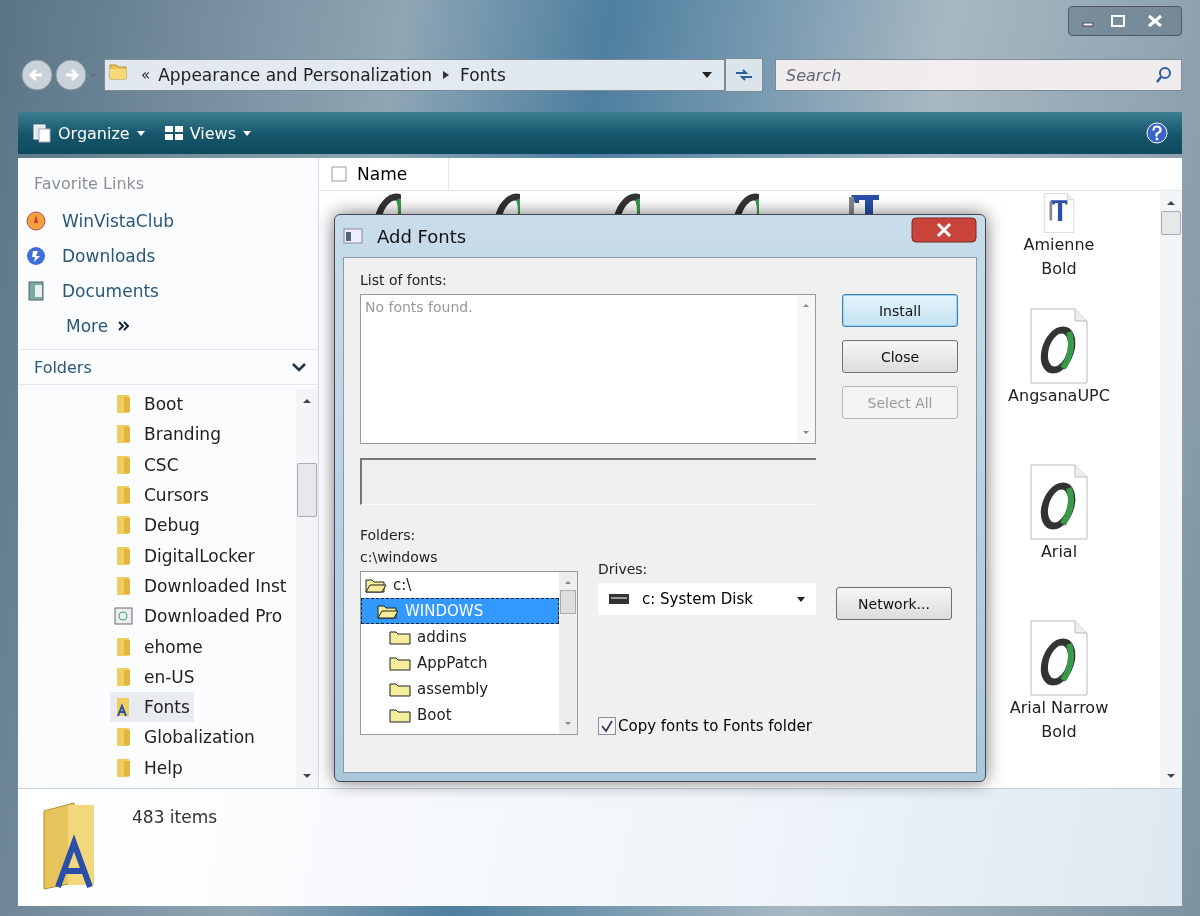  Describe the element at coordinates (299, 367) in the screenshot. I see `chevron-down-icon` at that location.